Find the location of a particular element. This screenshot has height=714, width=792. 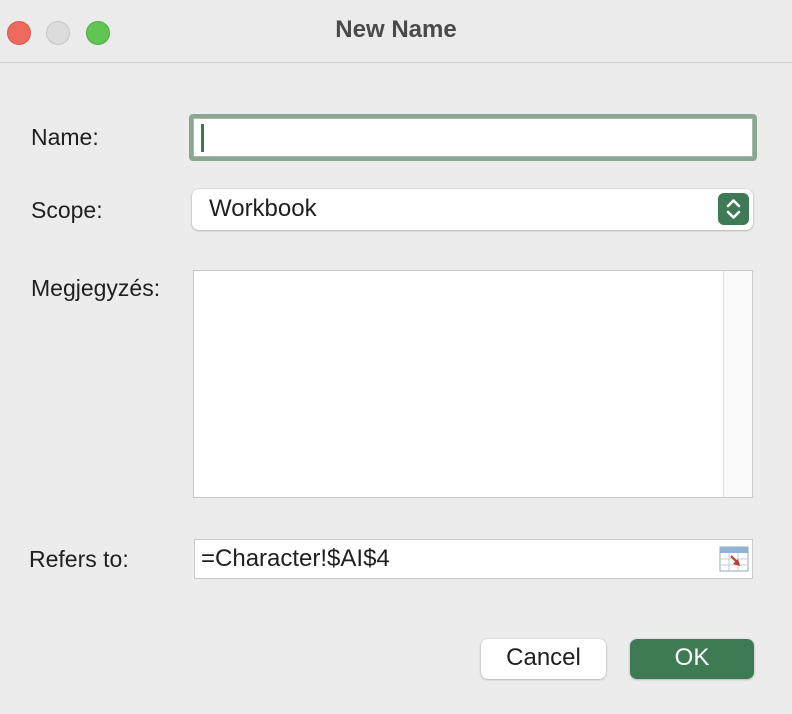

up-down-chevron-icon is located at coordinates (733, 209).